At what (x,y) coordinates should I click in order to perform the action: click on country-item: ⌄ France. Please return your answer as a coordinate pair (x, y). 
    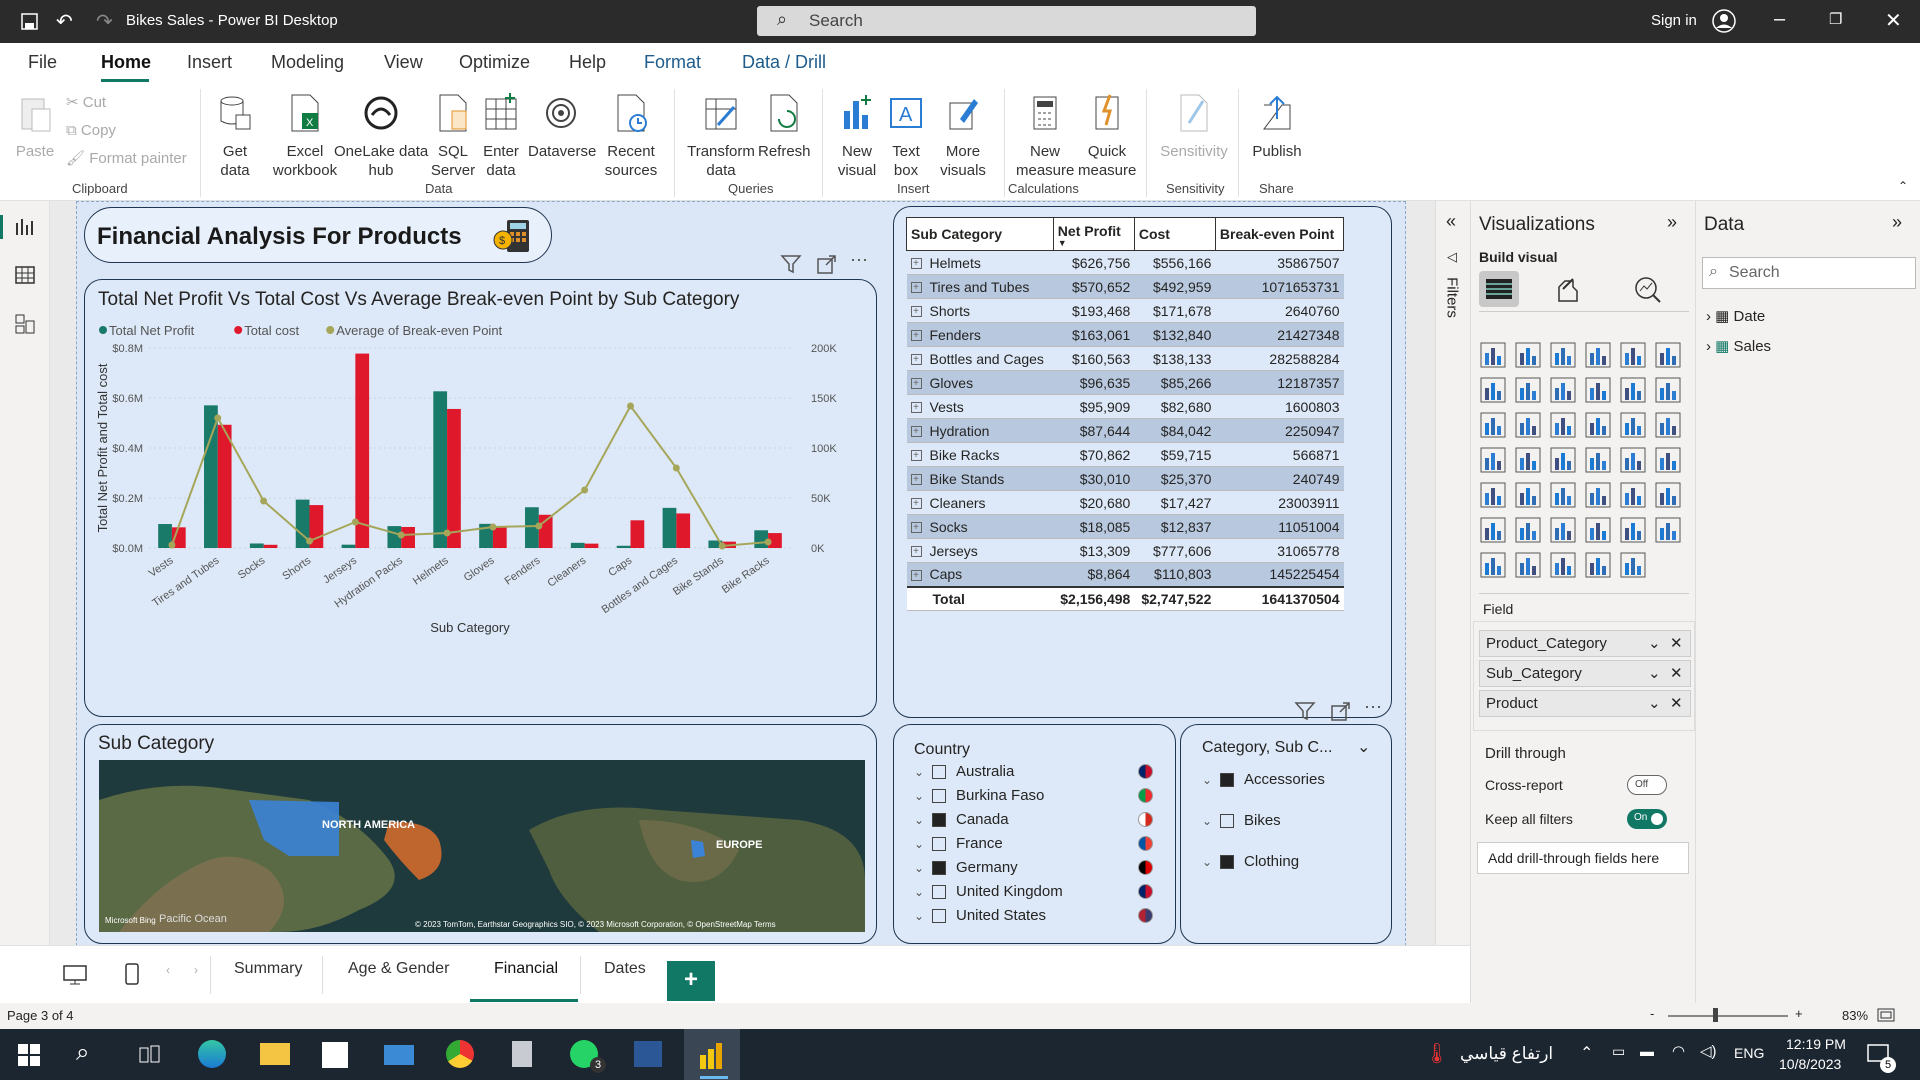
    Looking at the image, I should click on (1034, 843).